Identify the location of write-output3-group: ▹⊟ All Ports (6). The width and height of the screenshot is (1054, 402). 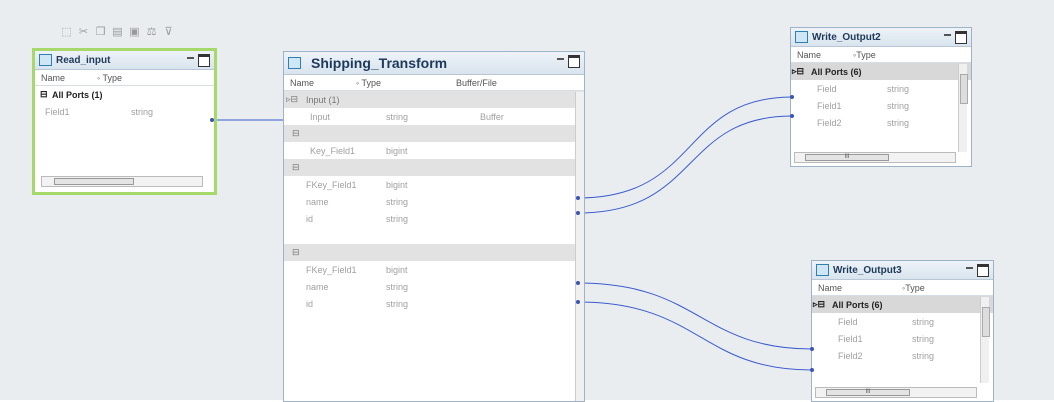
(902, 304).